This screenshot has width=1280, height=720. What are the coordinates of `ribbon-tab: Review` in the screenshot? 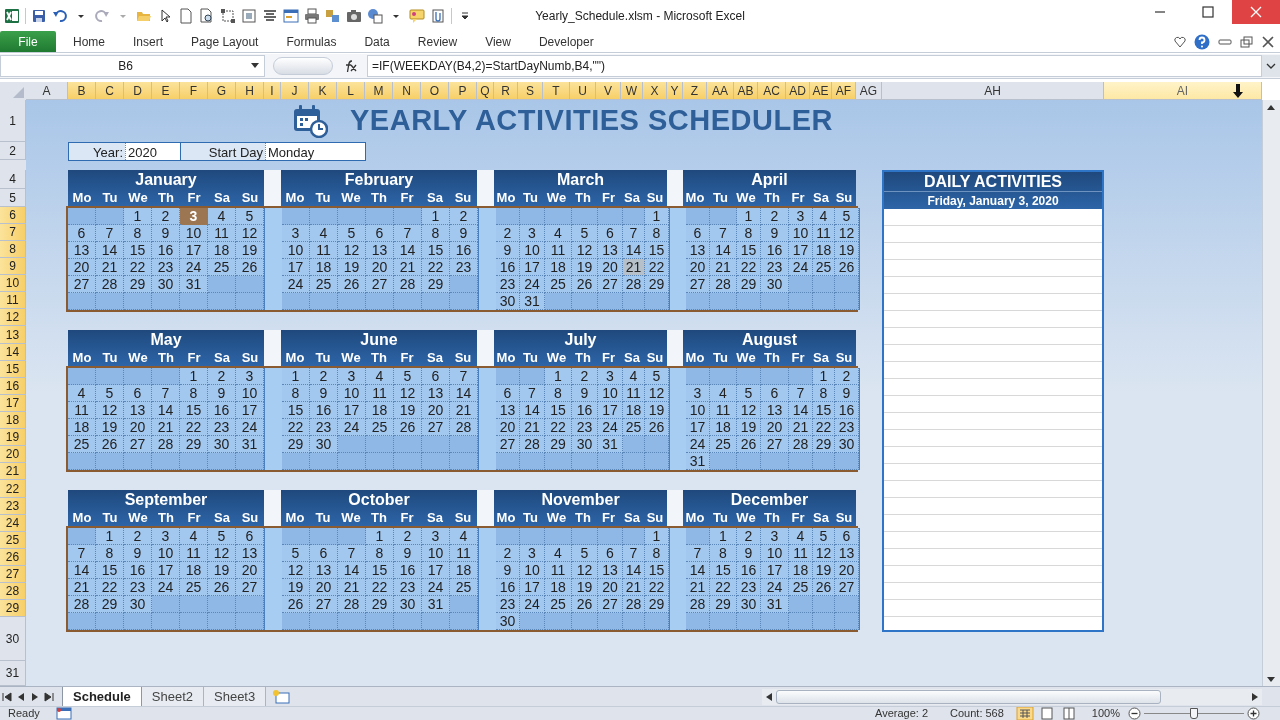 It's located at (437, 41).